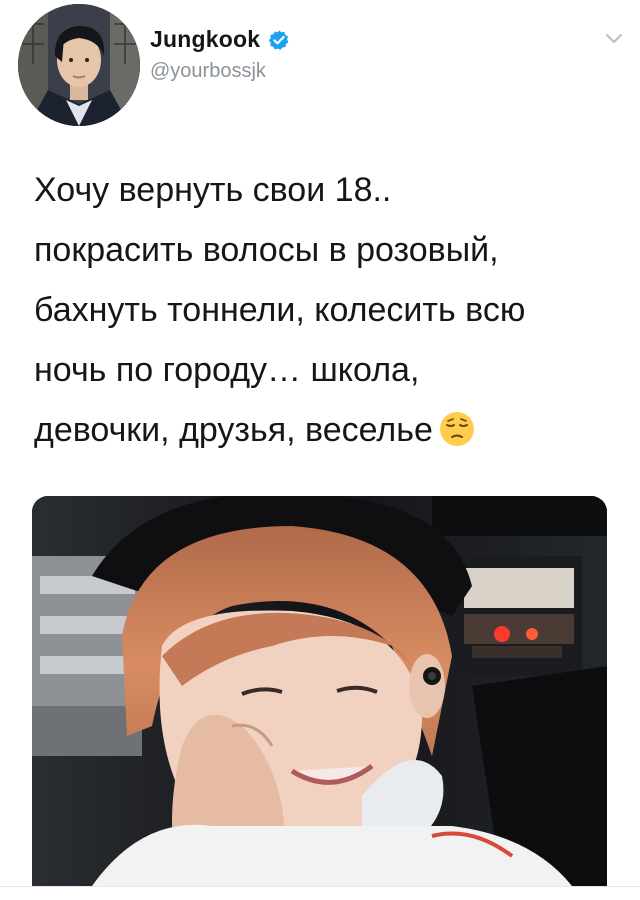 The height and width of the screenshot is (900, 640). Describe the element at coordinates (457, 426) in the screenshot. I see `pensive-face-icon` at that location.